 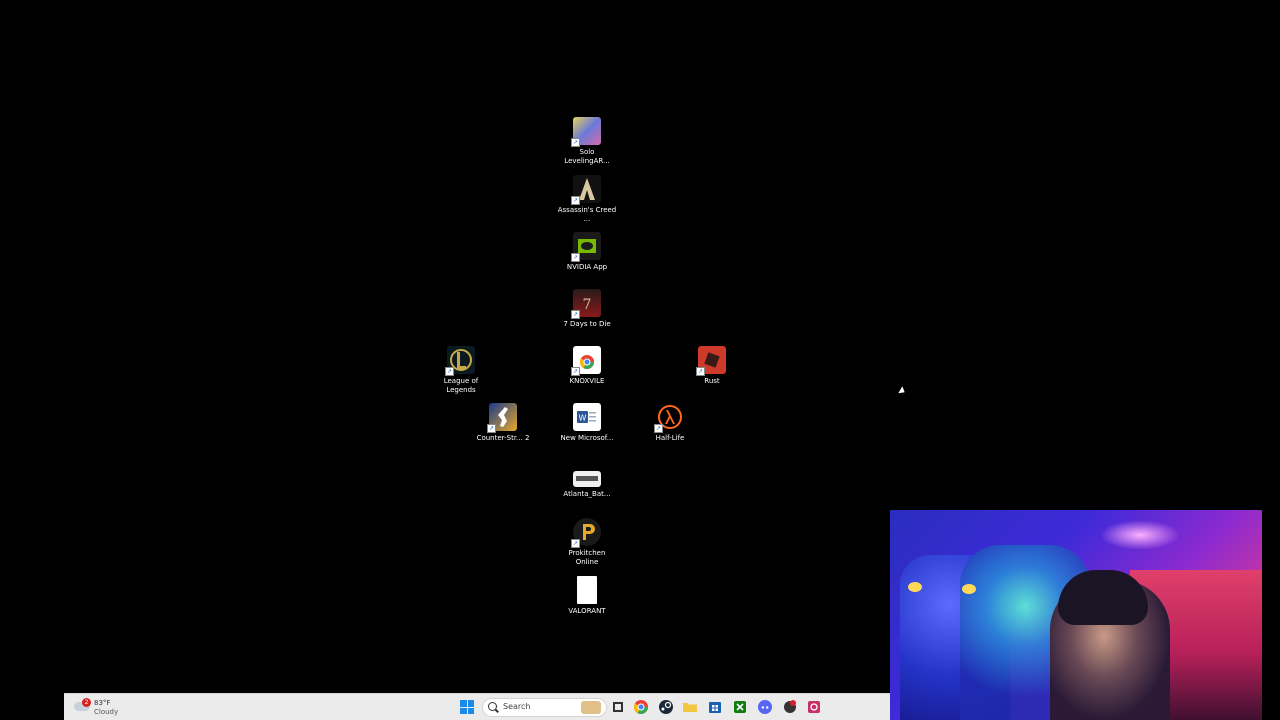 I want to click on steam-icon, so click(x=666, y=707).